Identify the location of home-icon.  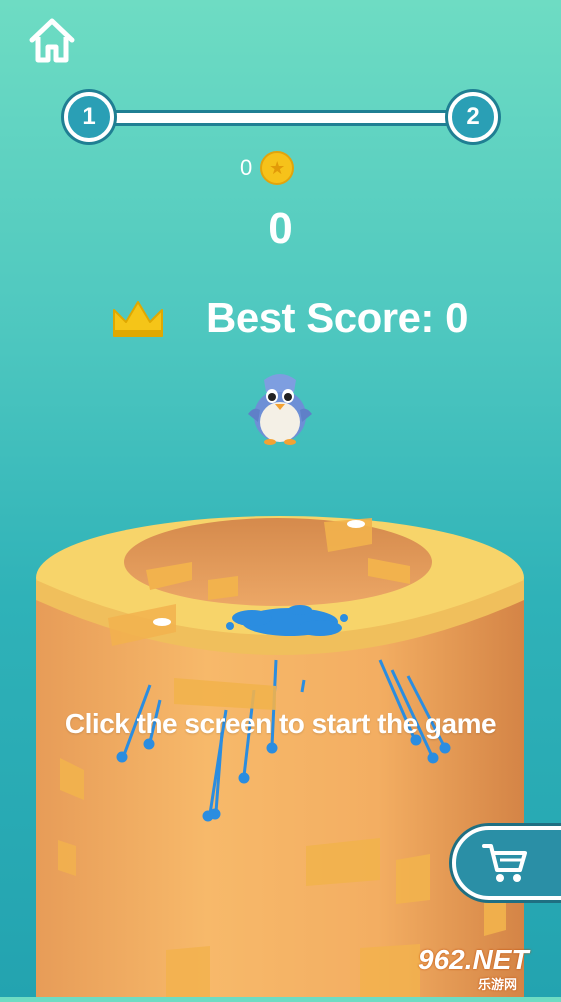
(52, 40).